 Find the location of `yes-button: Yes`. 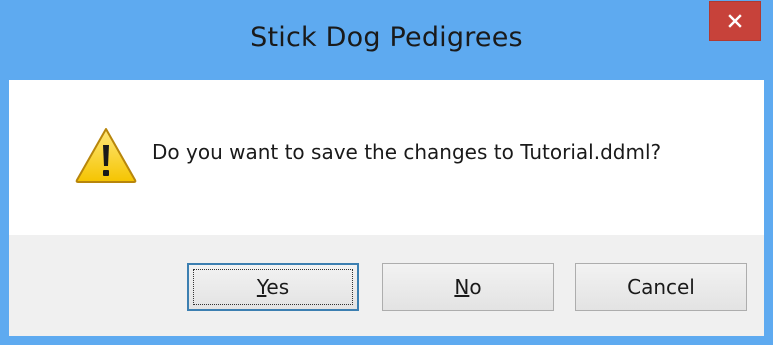

yes-button: Yes is located at coordinates (273, 287).